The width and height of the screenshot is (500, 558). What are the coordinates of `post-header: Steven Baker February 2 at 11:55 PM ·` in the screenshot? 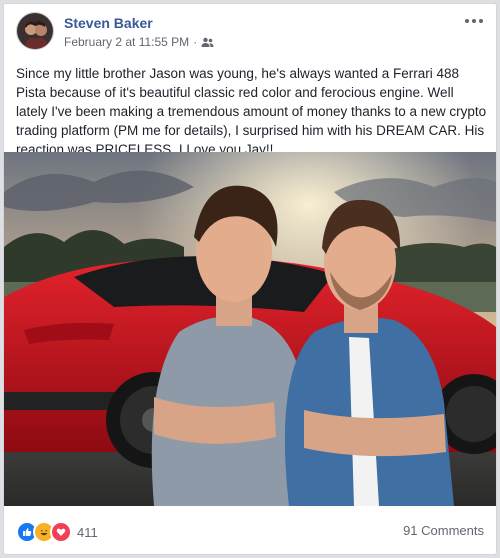 It's located at (250, 30).